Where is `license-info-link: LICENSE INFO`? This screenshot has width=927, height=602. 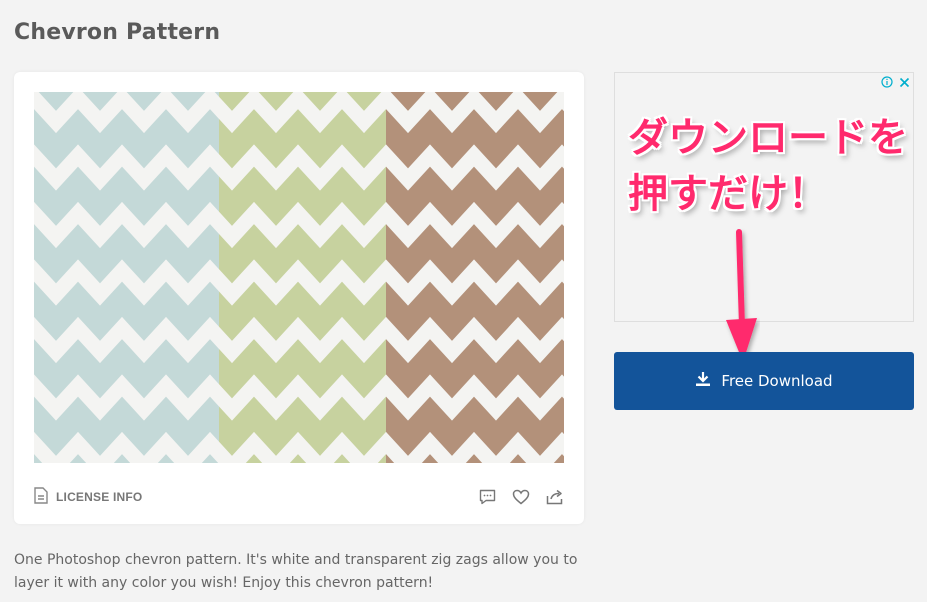
license-info-link: LICENSE INFO is located at coordinates (88, 497).